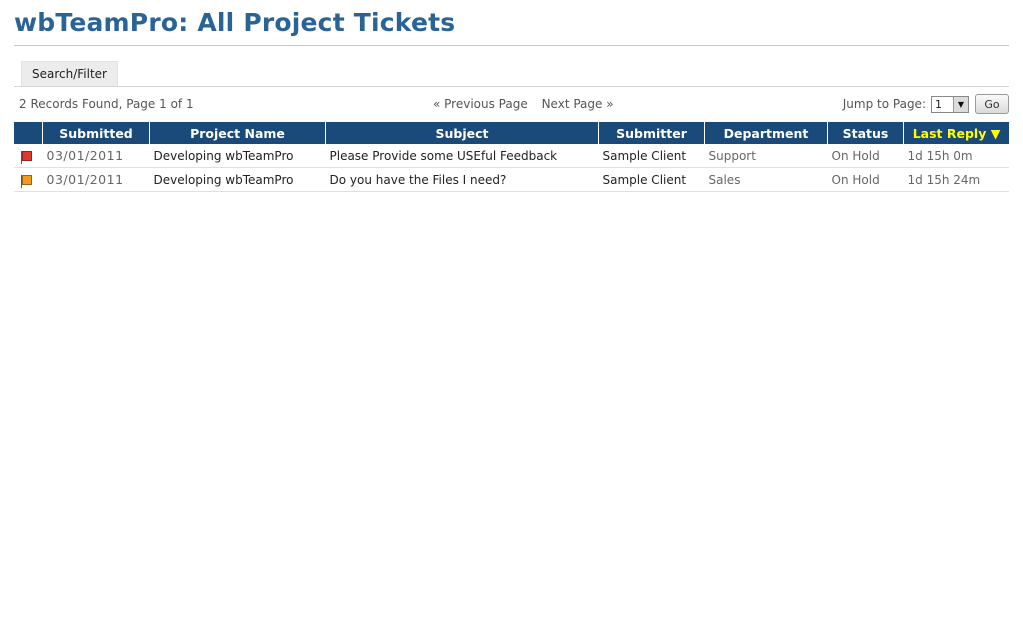 This screenshot has height=620, width=1023. Describe the element at coordinates (237, 133) in the screenshot. I see `column-header-project-name: Project Name` at that location.